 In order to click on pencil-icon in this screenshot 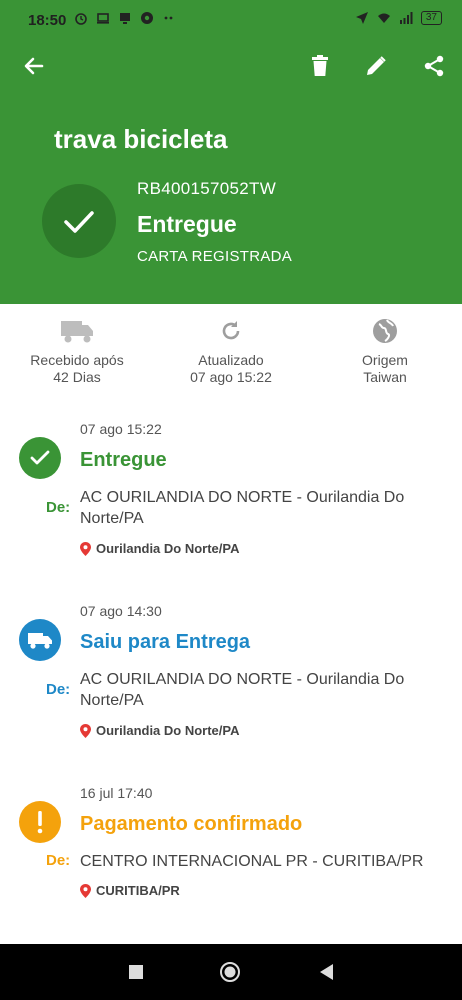, I will do `click(376, 65)`.